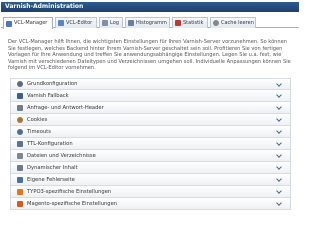 The width and height of the screenshot is (320, 250). Describe the element at coordinates (31, 23) in the screenshot. I see `tab-label: VCL-Manager` at that location.